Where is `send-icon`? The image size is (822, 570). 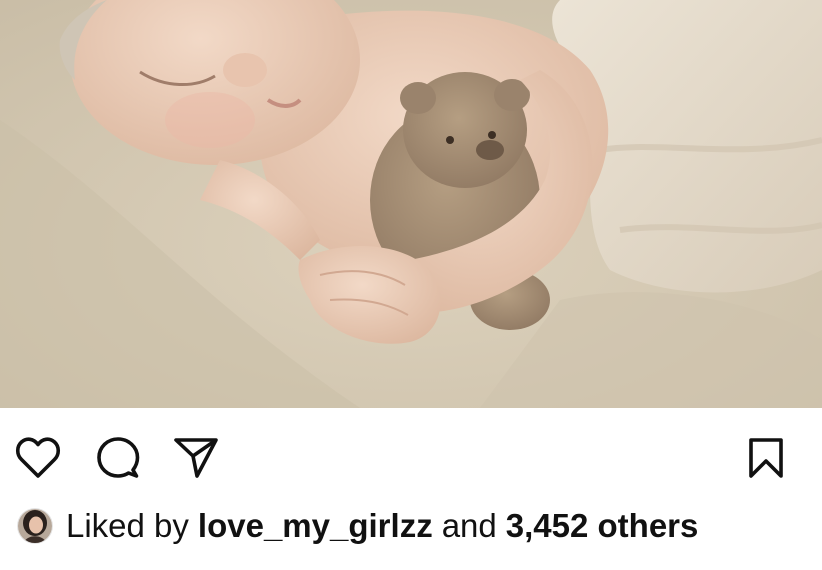
send-icon is located at coordinates (196, 458).